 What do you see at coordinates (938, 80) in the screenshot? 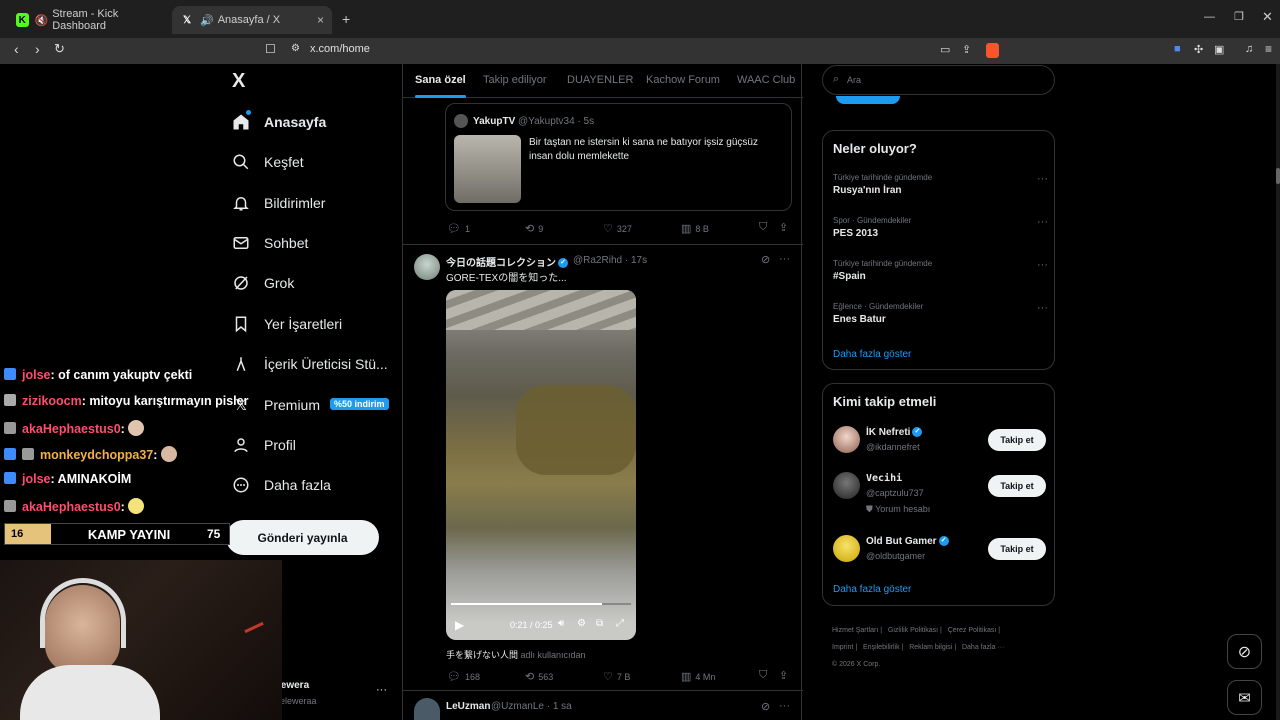
I see `search-box: ⌕ Ara` at bounding box center [938, 80].